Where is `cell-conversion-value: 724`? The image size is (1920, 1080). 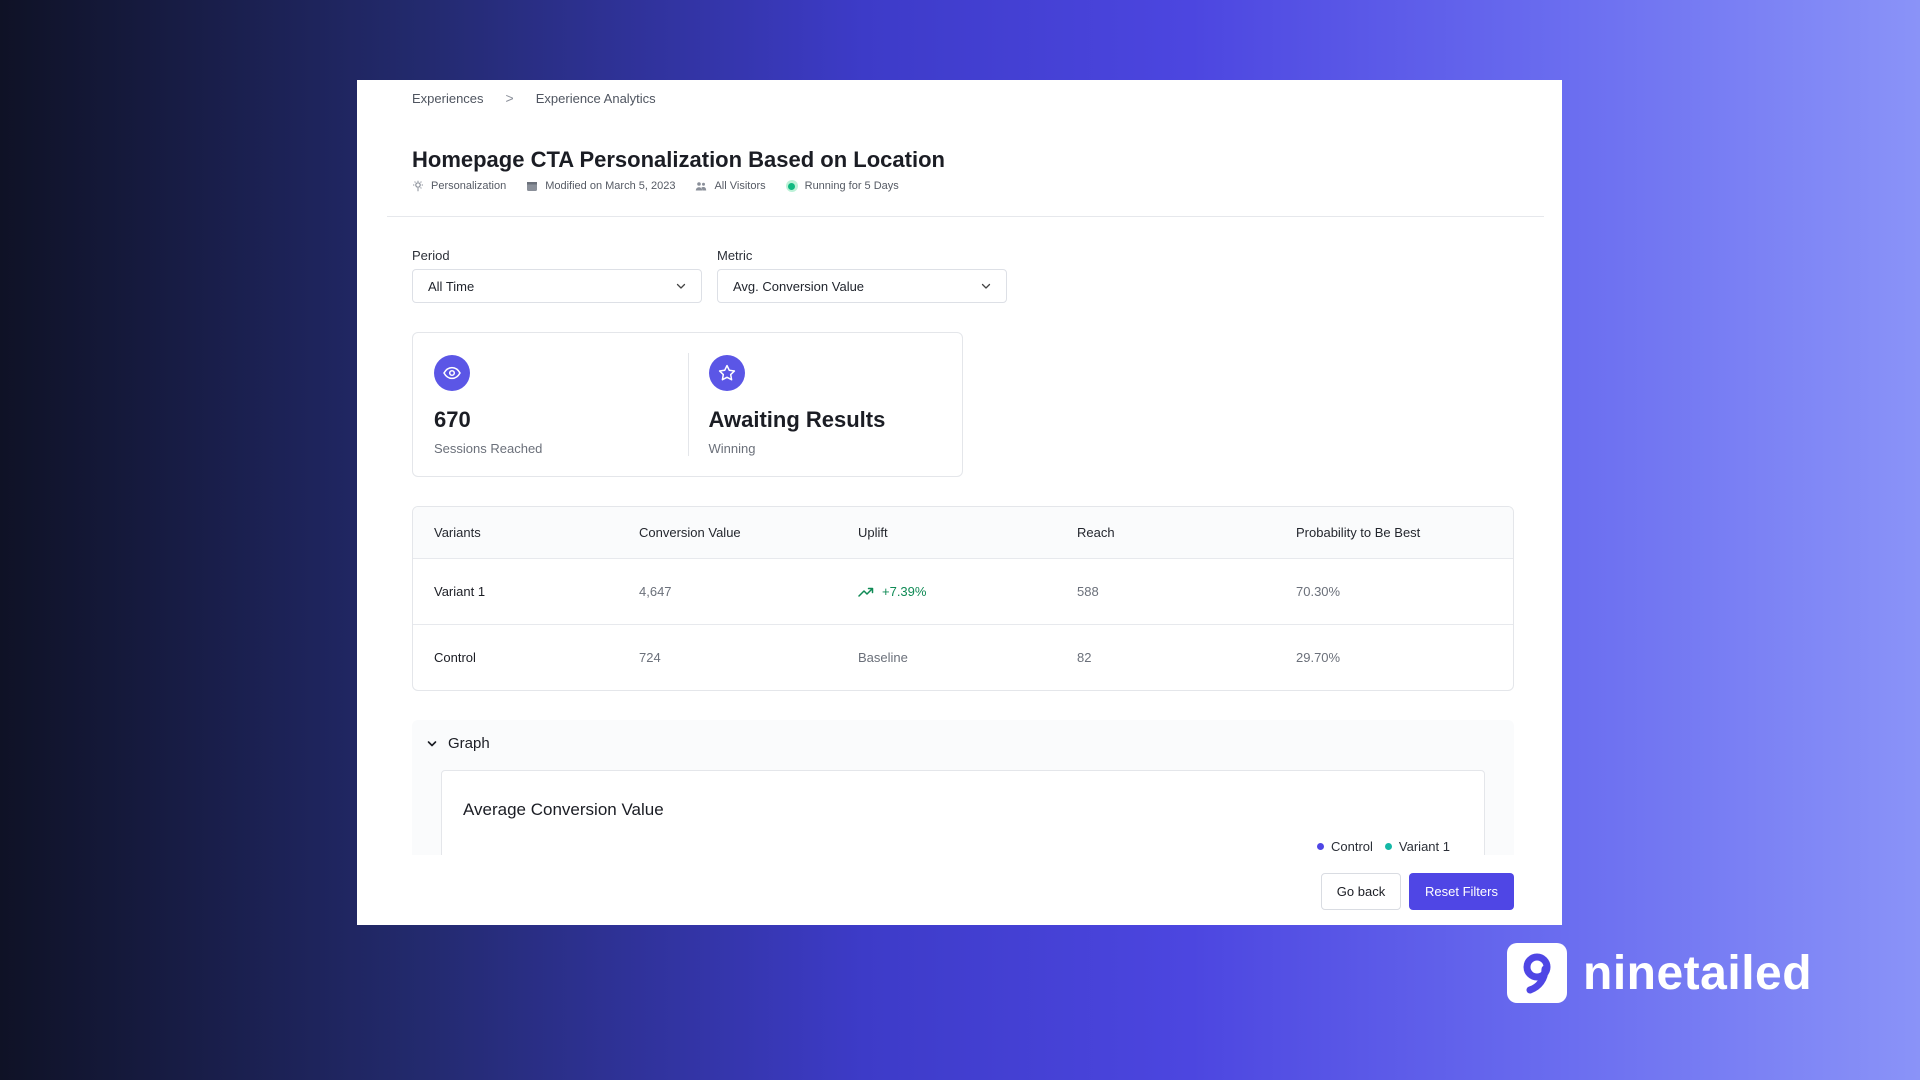 cell-conversion-value: 724 is located at coordinates (650, 657).